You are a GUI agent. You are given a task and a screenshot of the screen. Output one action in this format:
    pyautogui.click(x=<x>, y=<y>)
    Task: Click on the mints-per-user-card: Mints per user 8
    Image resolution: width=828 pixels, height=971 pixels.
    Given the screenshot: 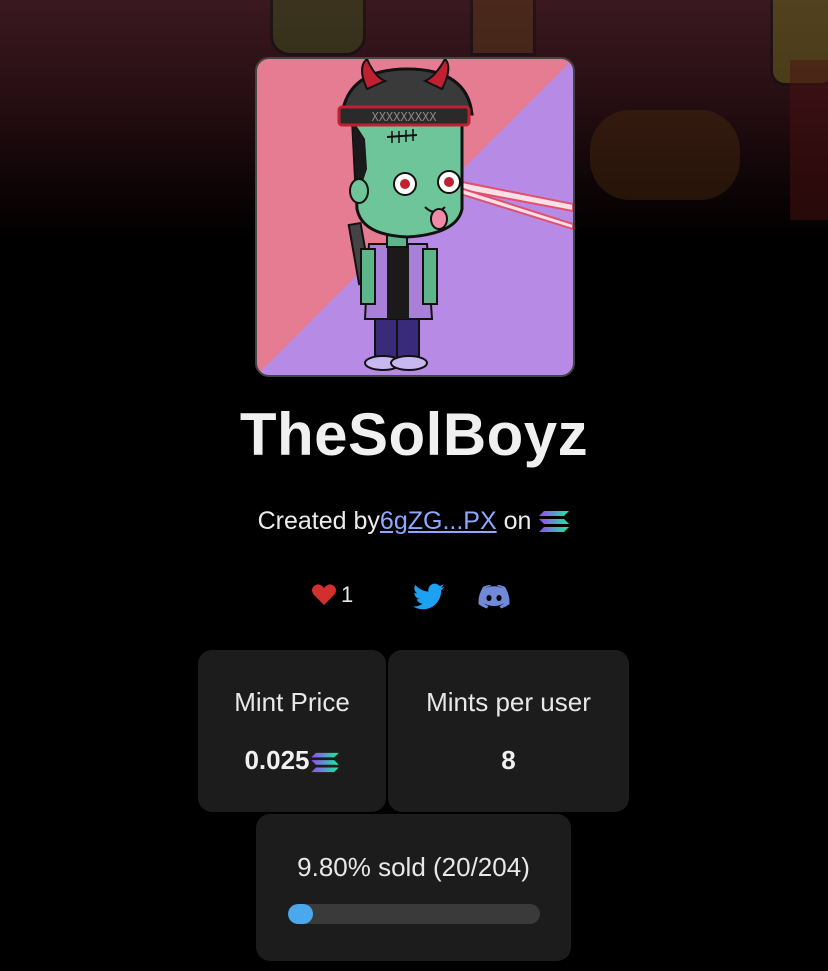 What is the action you would take?
    pyautogui.click(x=508, y=731)
    